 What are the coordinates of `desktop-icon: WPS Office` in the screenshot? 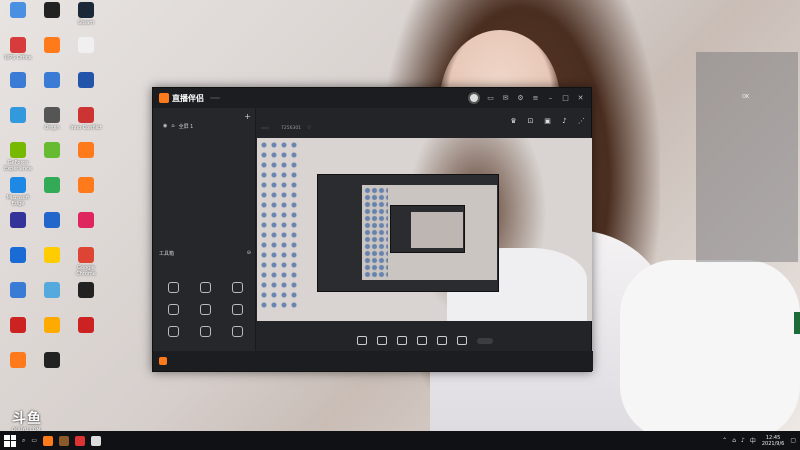 It's located at (18, 49).